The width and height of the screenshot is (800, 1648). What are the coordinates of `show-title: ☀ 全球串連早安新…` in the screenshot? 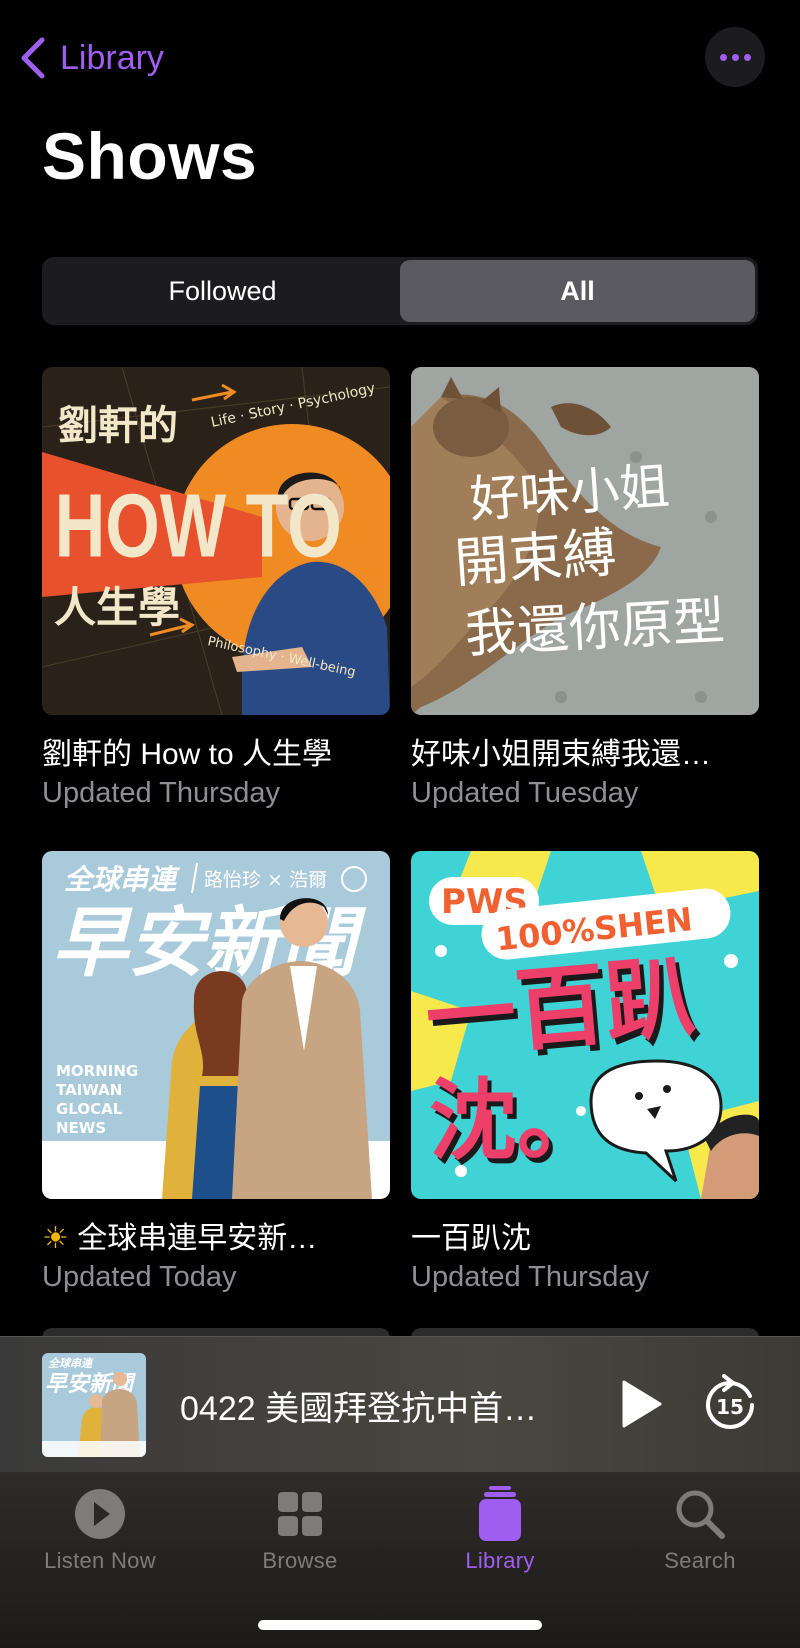 It's located at (216, 1235).